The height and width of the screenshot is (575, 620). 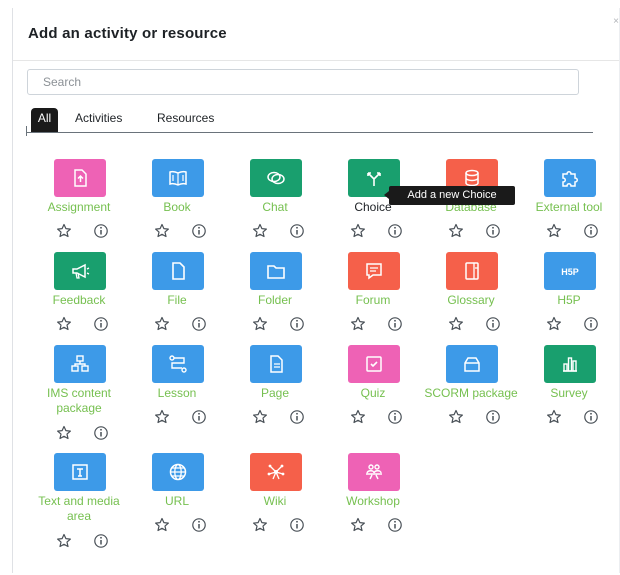 What do you see at coordinates (276, 364) in the screenshot?
I see `page-icon` at bounding box center [276, 364].